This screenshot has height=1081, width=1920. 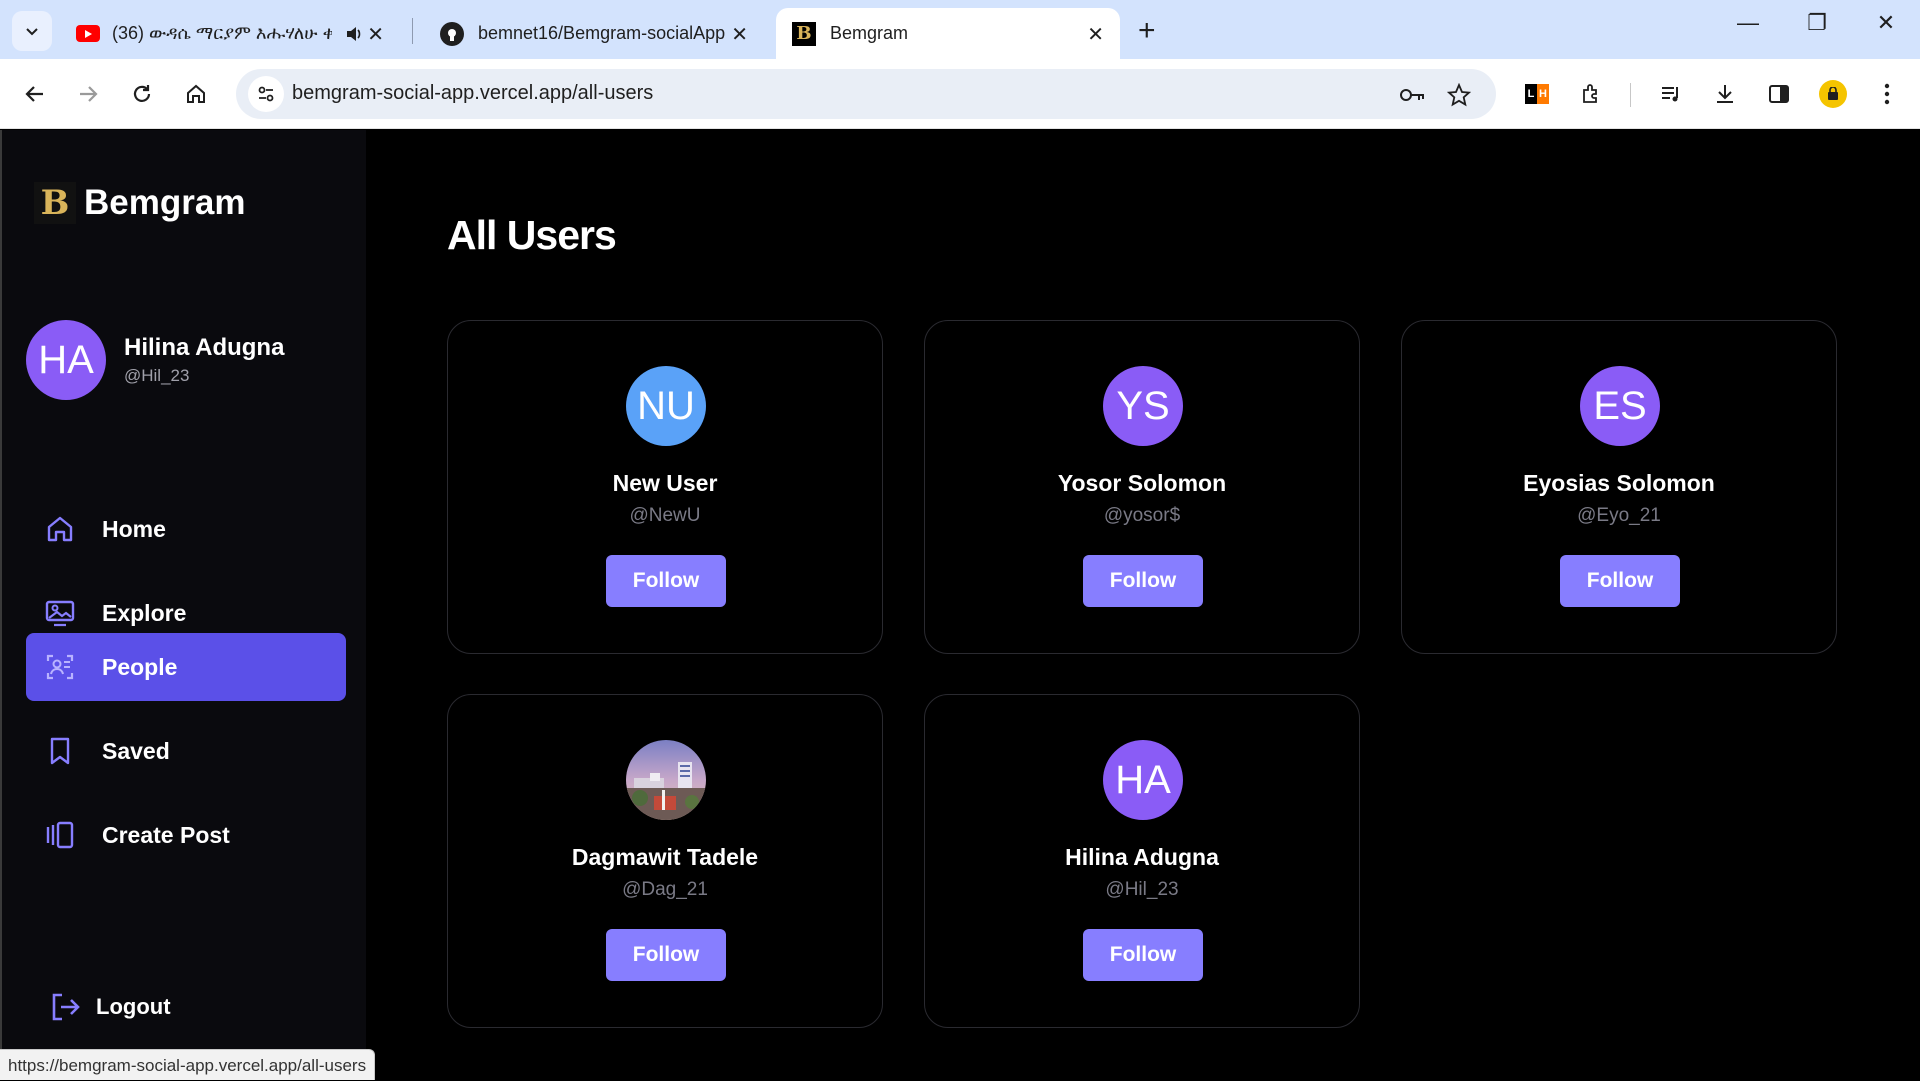 I want to click on user-profile: HA Hilina Adugna @Hil_23, so click(x=155, y=360).